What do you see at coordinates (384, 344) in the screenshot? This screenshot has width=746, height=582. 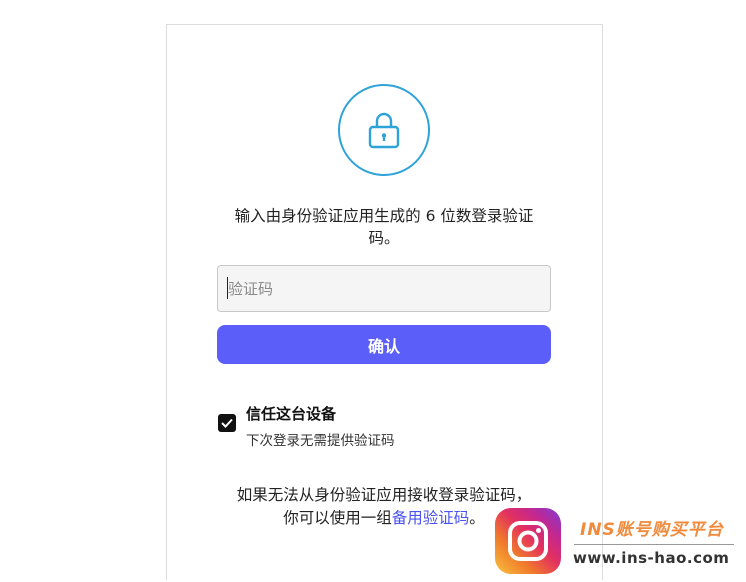 I see `confirm-button: 确认` at bounding box center [384, 344].